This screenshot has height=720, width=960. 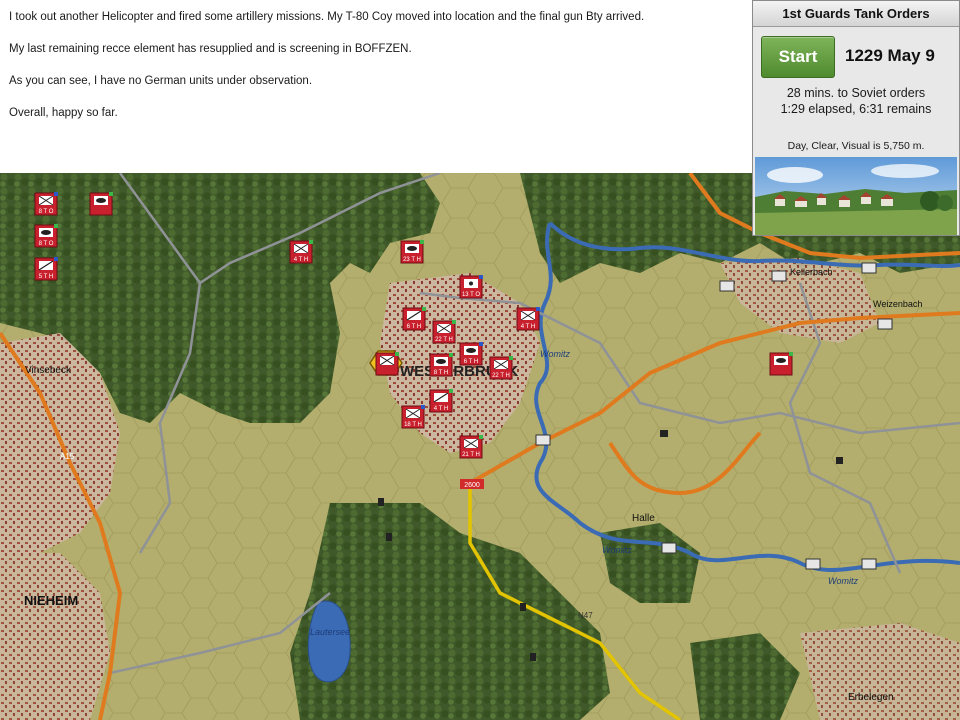 What do you see at coordinates (330, 632) in the screenshot?
I see `lake-label: Lautersee` at bounding box center [330, 632].